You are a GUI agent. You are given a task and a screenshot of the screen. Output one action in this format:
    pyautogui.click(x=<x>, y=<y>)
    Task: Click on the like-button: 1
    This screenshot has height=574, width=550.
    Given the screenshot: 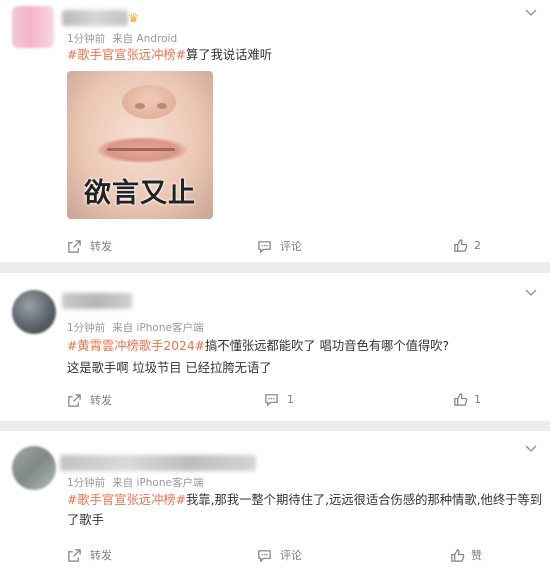 What is the action you would take?
    pyautogui.click(x=467, y=399)
    